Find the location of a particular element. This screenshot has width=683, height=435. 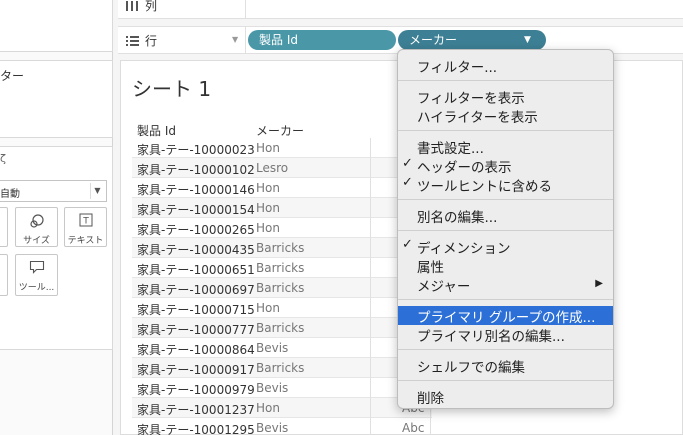

menu-item-show-filter: フィルターを表示 is located at coordinates (505, 97).